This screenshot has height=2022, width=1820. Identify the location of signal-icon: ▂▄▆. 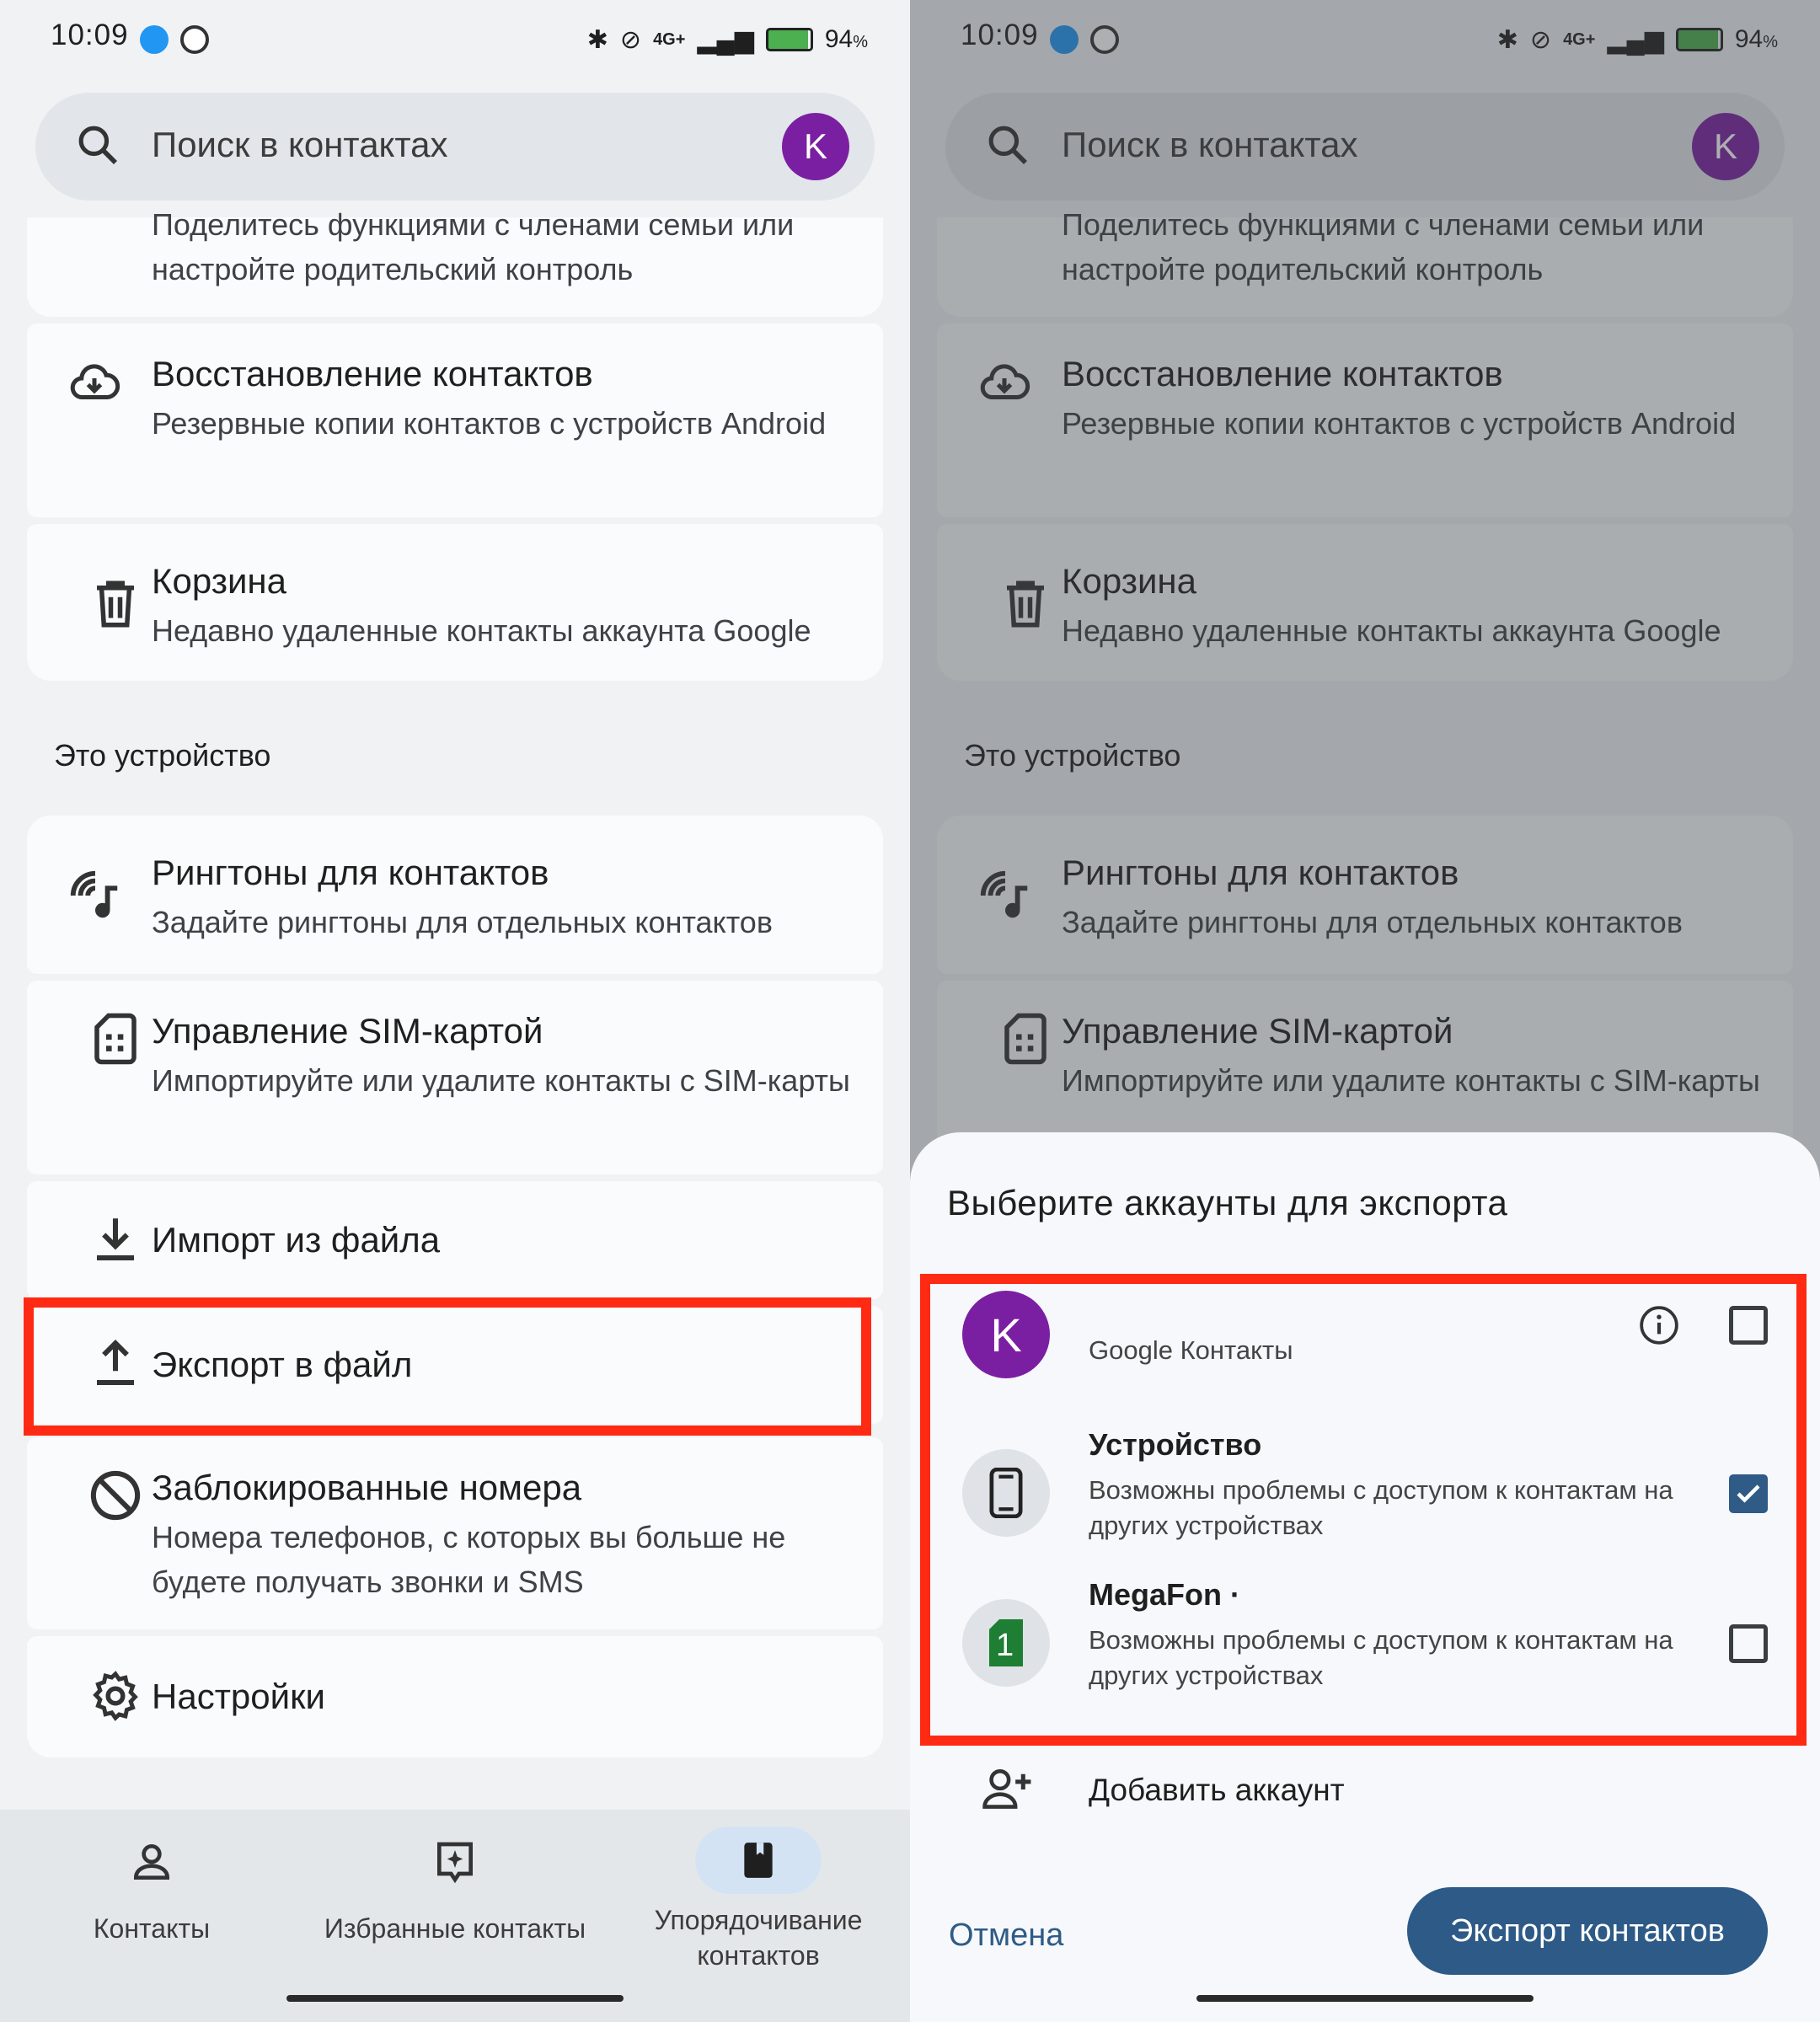
(725, 39).